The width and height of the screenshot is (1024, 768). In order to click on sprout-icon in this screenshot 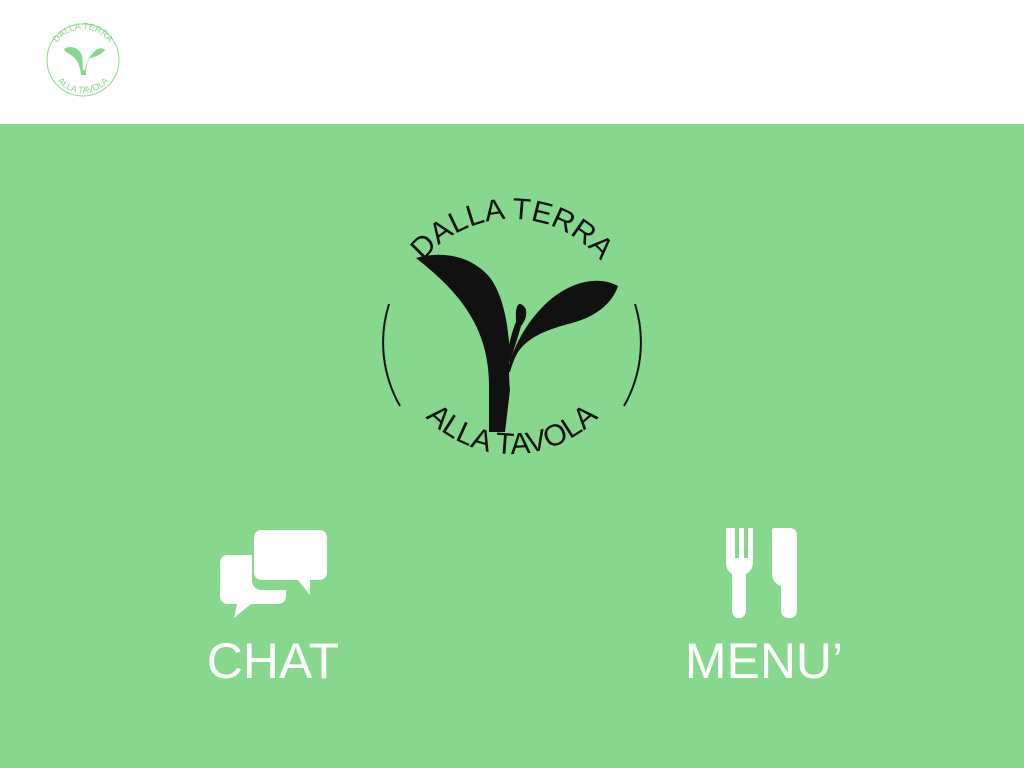, I will do `click(84, 61)`.